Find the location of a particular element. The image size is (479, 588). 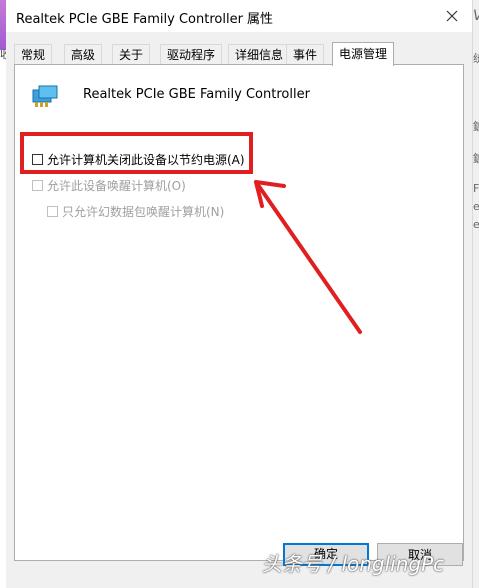

watermark-text: 头条号 / longlingPc is located at coordinates (353, 564).